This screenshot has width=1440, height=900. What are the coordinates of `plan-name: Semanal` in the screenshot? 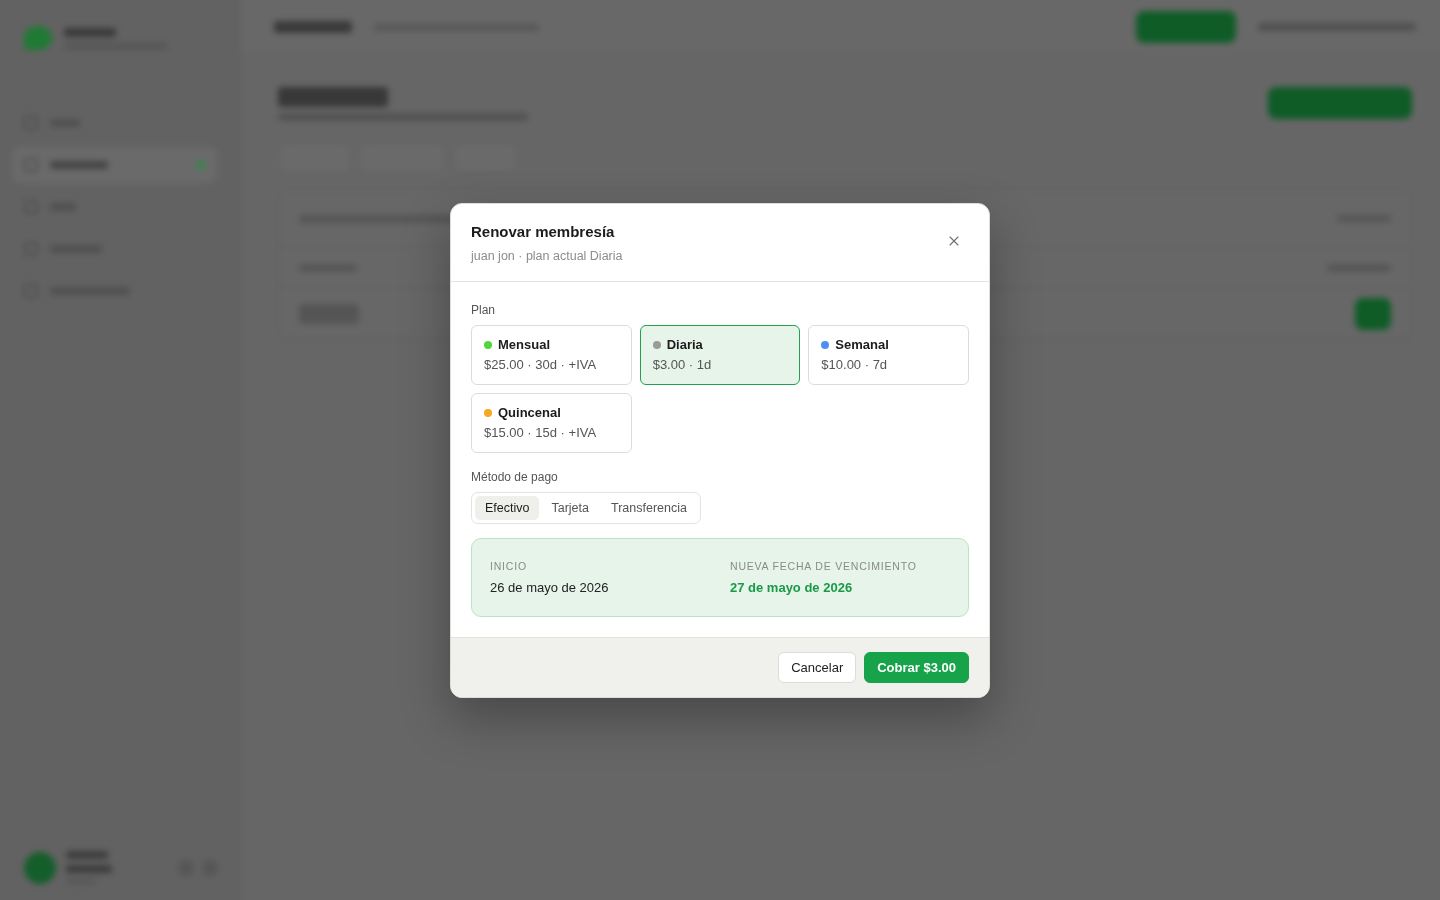 It's located at (862, 344).